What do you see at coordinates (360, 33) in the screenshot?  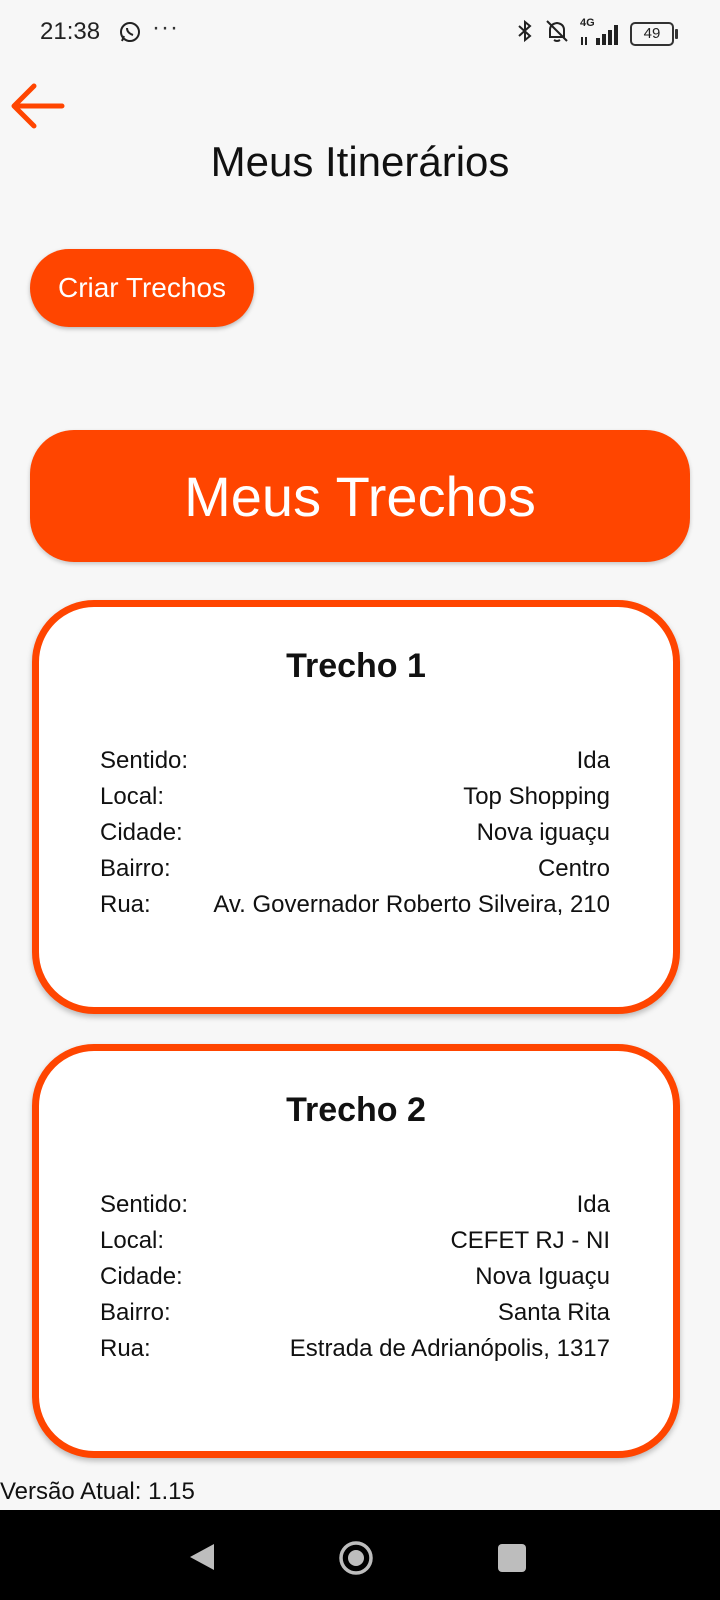 I see `status-bar: 21:38 ··· 4G 49` at bounding box center [360, 33].